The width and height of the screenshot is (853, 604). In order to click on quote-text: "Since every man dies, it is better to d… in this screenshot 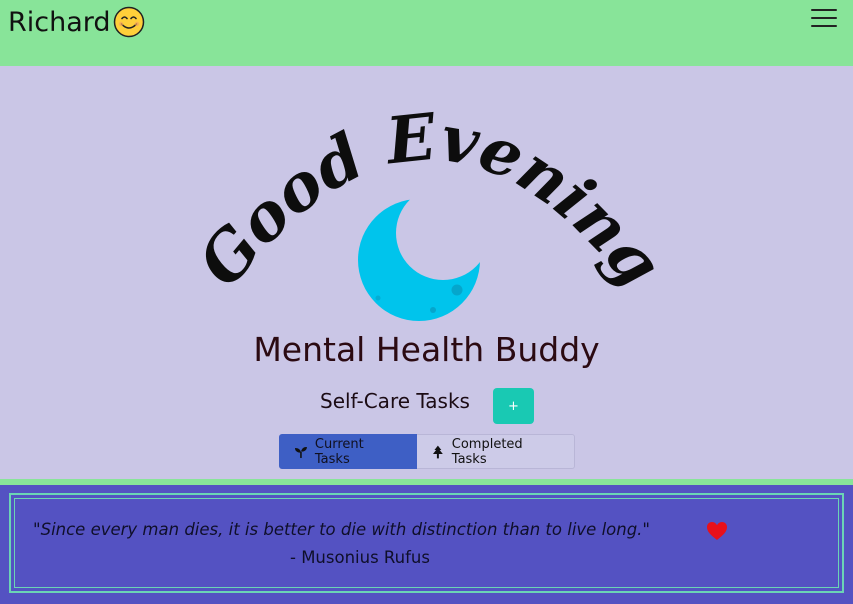, I will do `click(342, 529)`.